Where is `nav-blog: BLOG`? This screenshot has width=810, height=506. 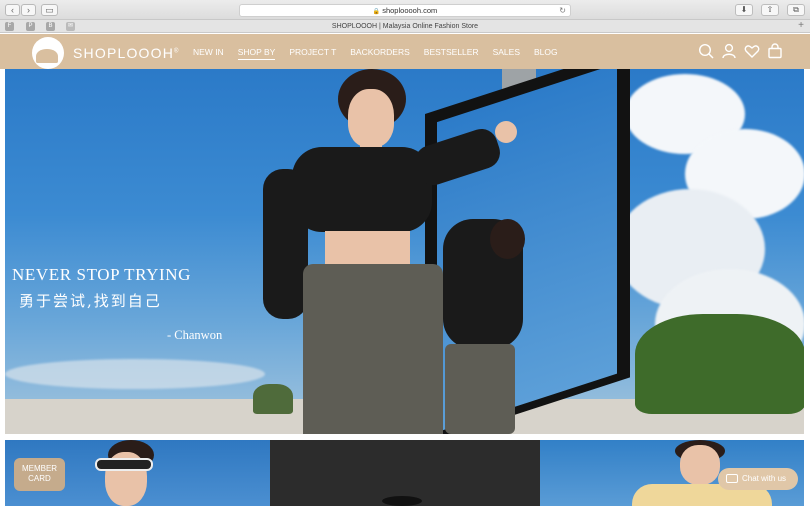 nav-blog: BLOG is located at coordinates (546, 53).